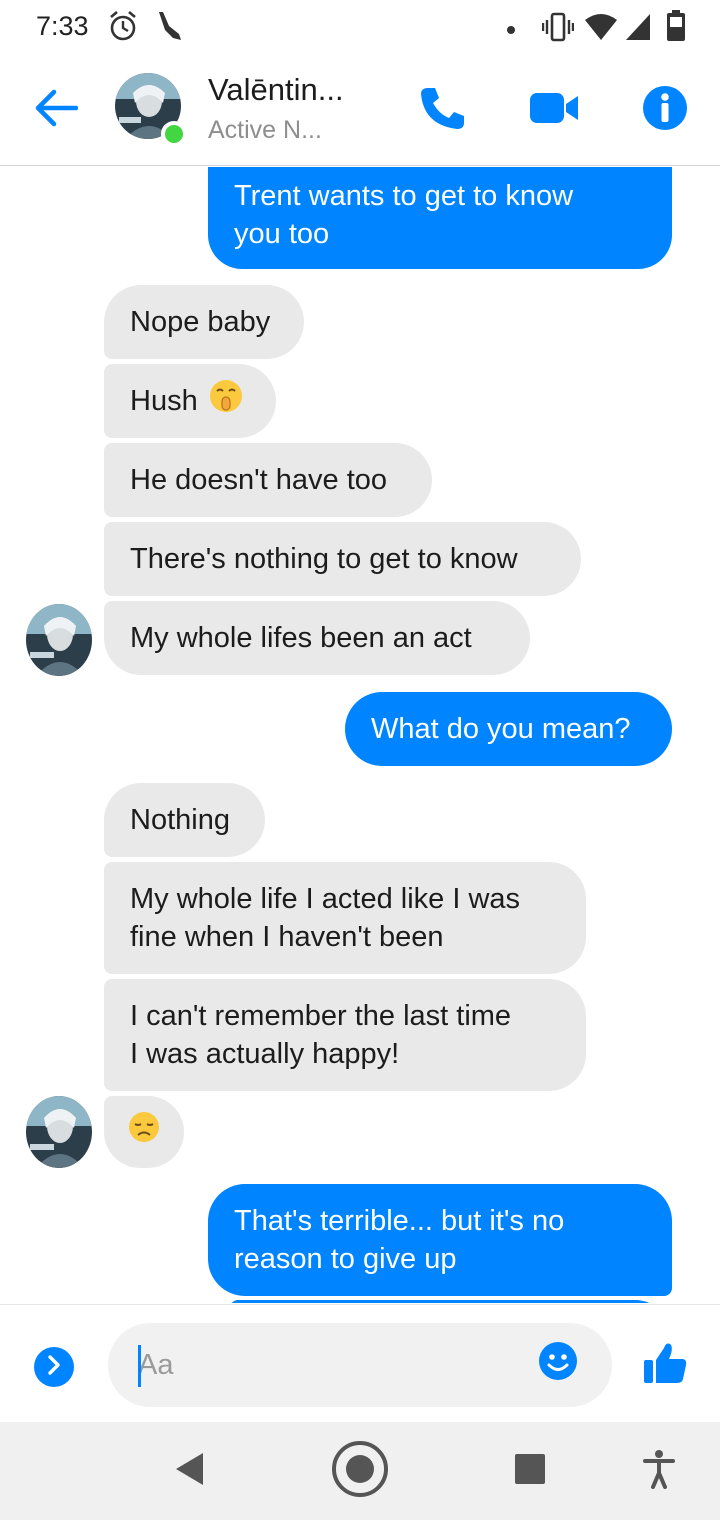  I want to click on status-time: 7:33, so click(62, 26).